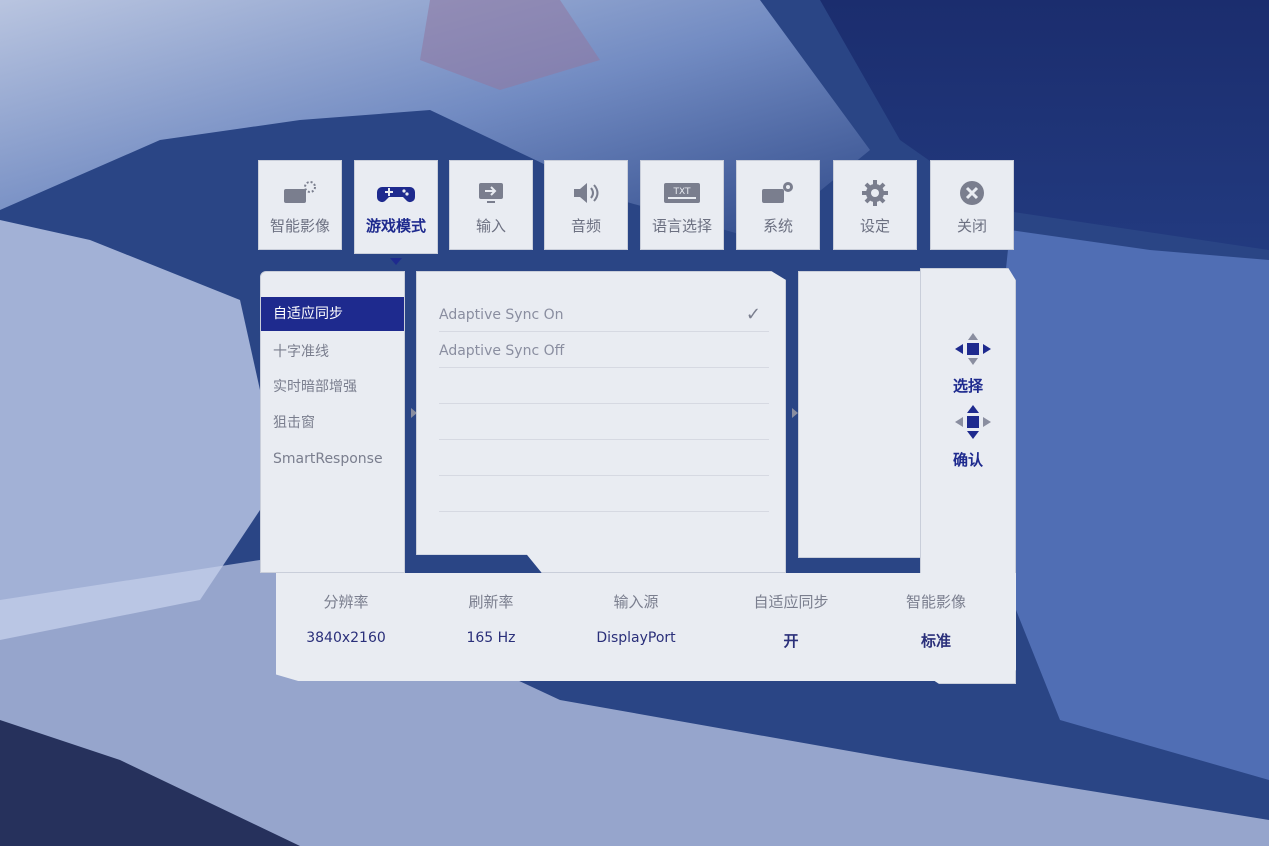 This screenshot has height=846, width=1269. Describe the element at coordinates (585, 226) in the screenshot. I see `tab-label: 音频` at that location.